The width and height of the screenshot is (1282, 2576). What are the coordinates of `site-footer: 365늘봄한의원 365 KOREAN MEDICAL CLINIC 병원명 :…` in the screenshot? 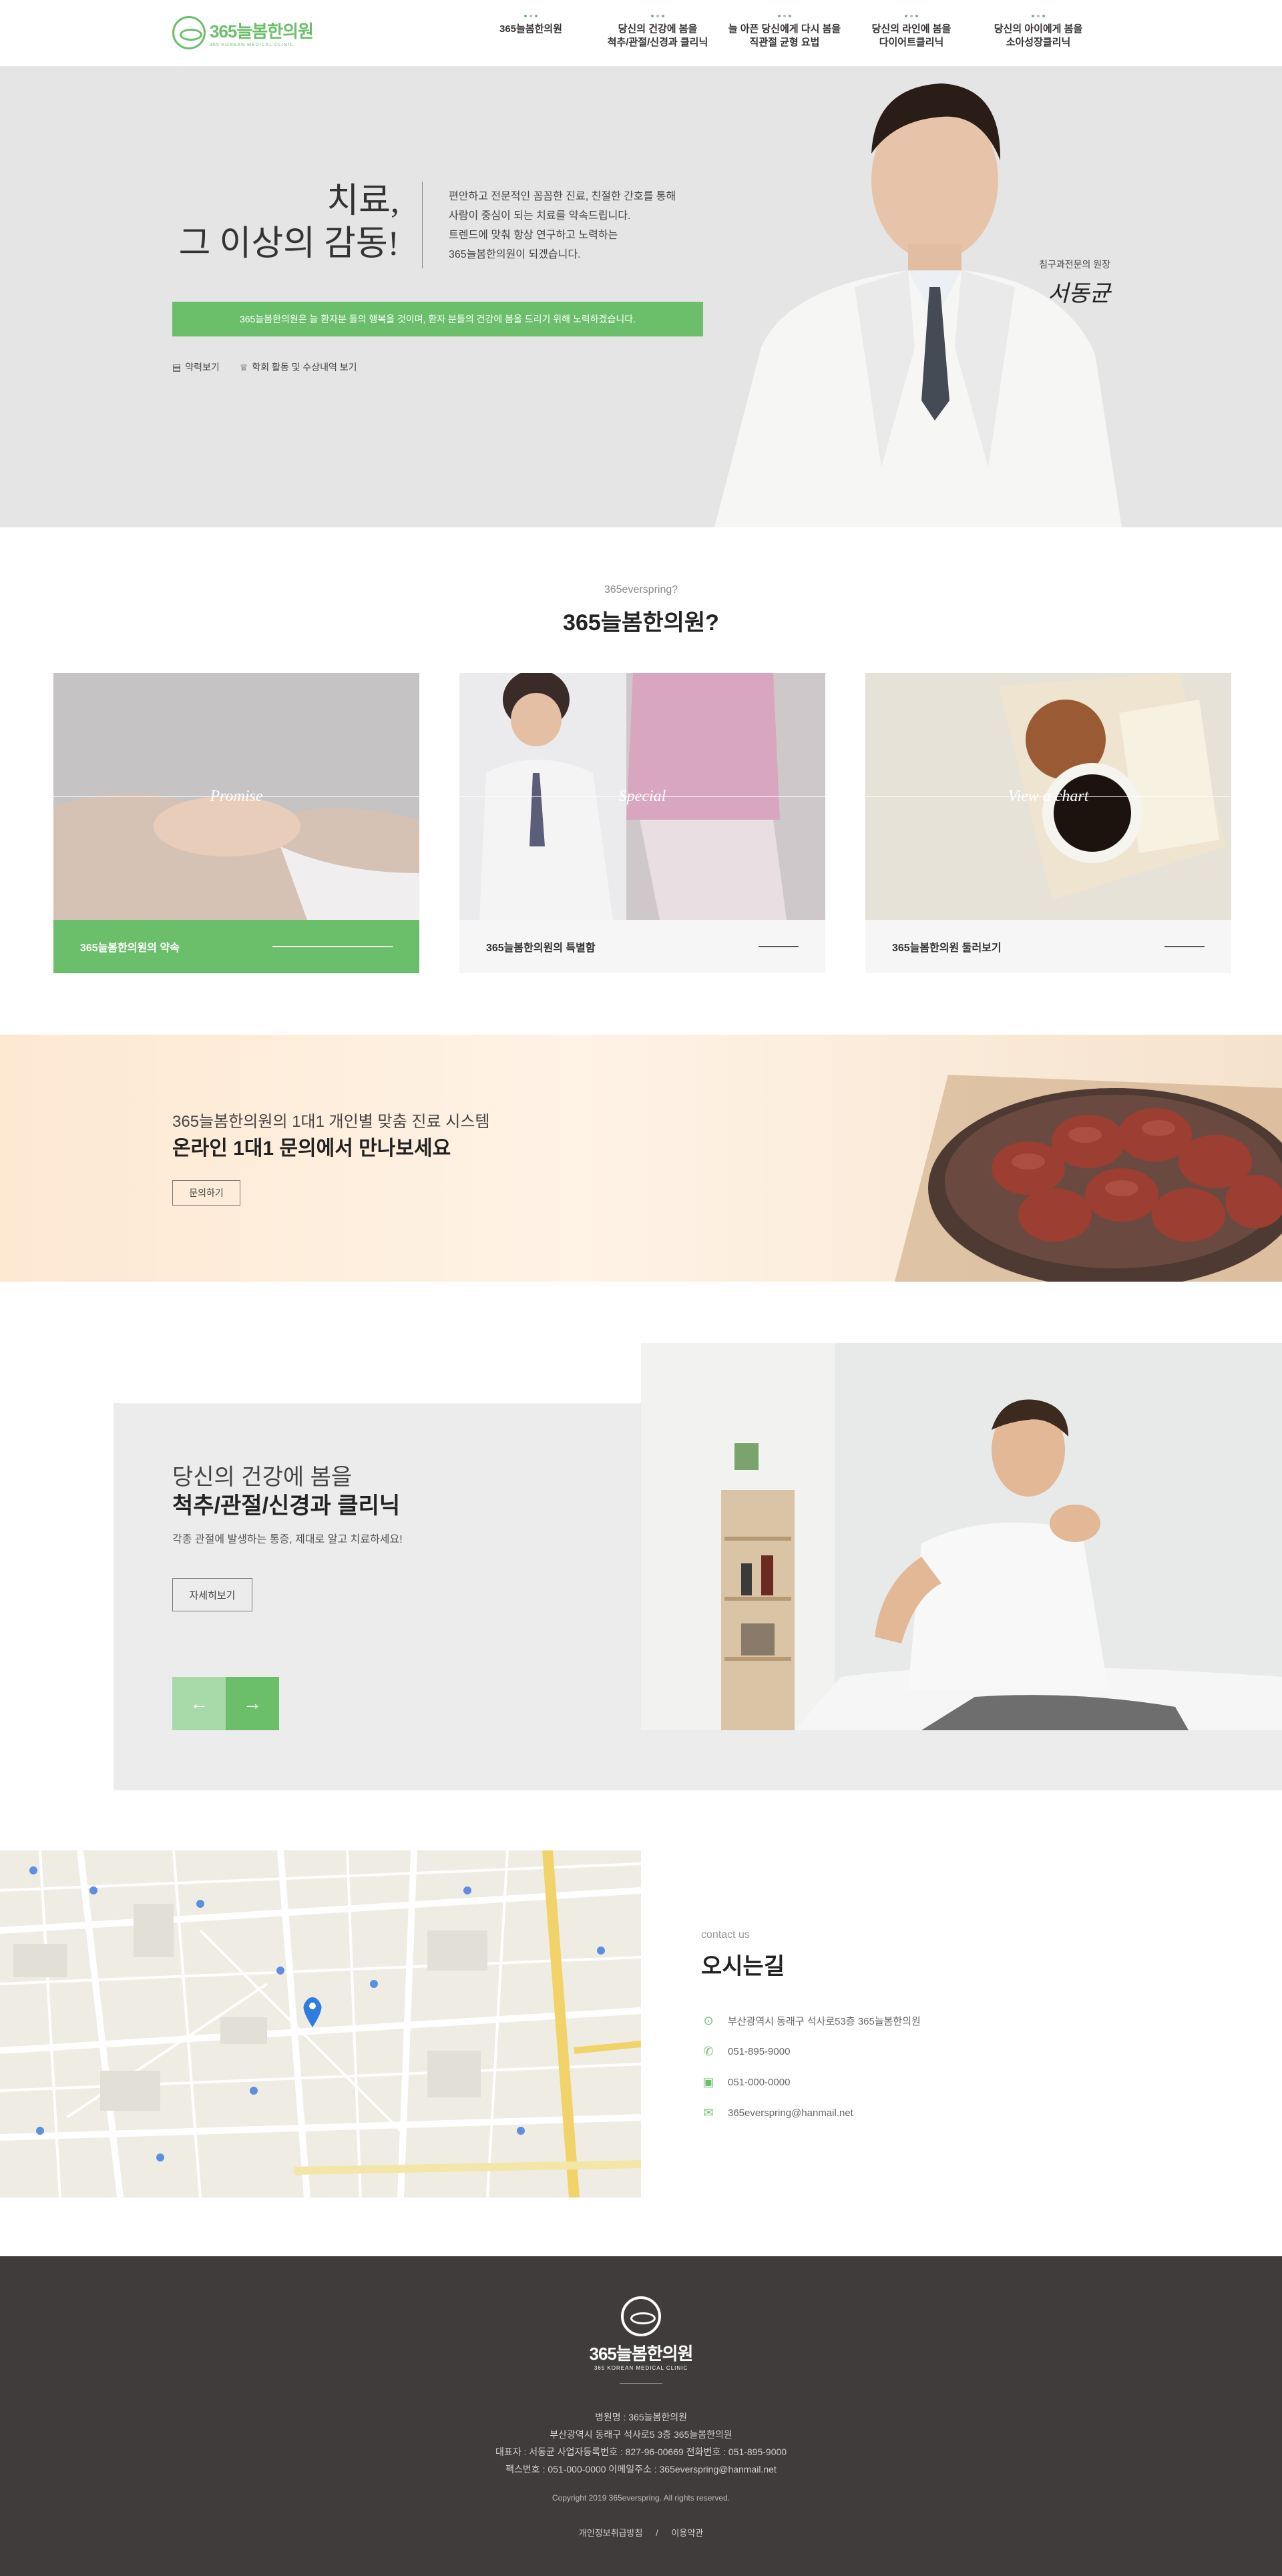 It's located at (641, 2416).